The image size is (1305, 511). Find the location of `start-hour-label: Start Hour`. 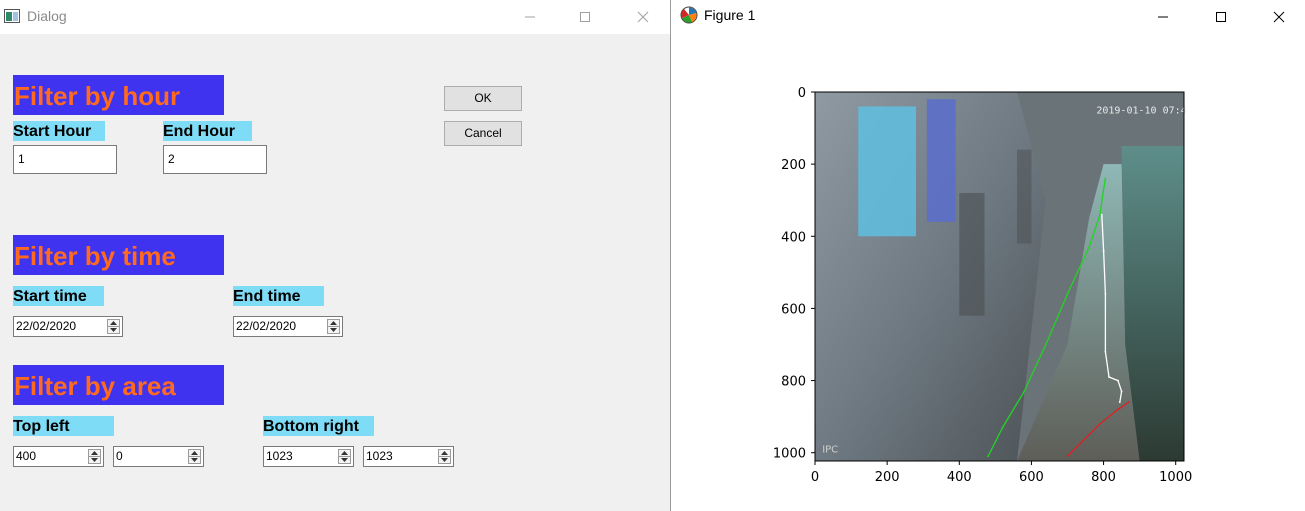

start-hour-label: Start Hour is located at coordinates (59, 131).